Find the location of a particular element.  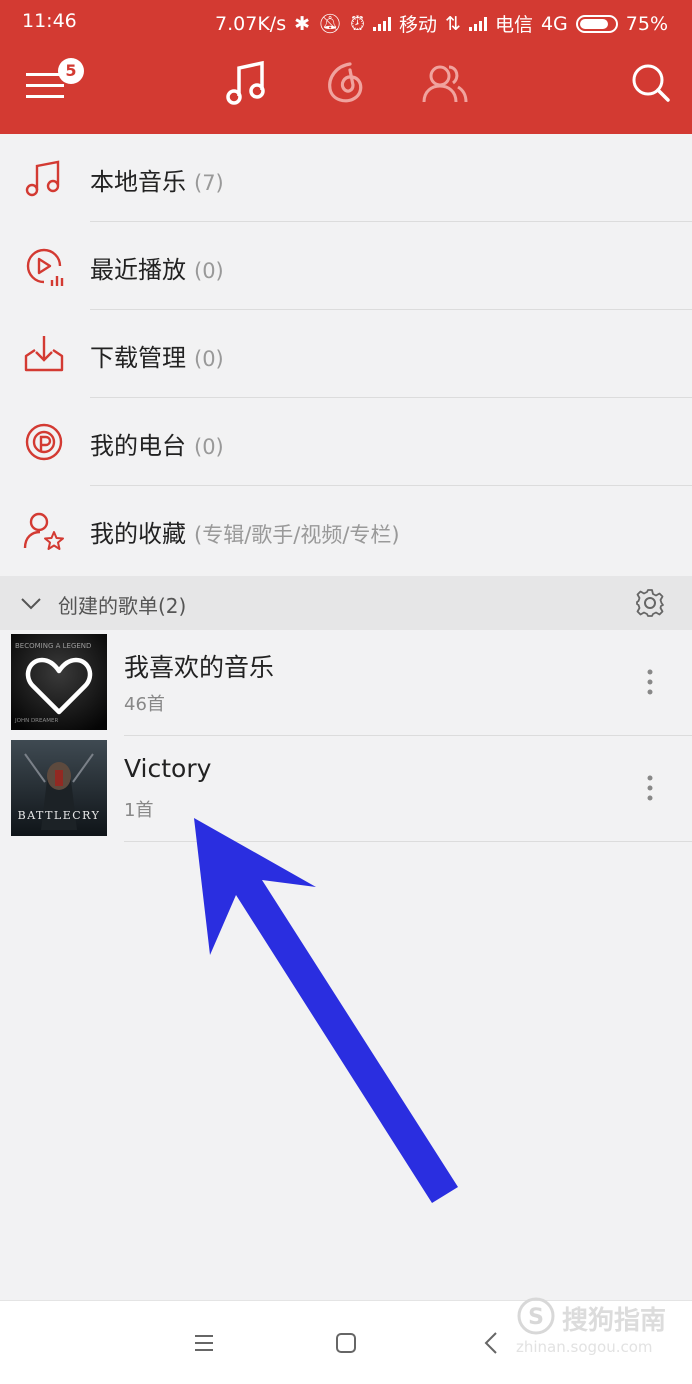

sogou-watermark: S 搜狗指南 zhinan.sogou.com is located at coordinates (597, 1327).